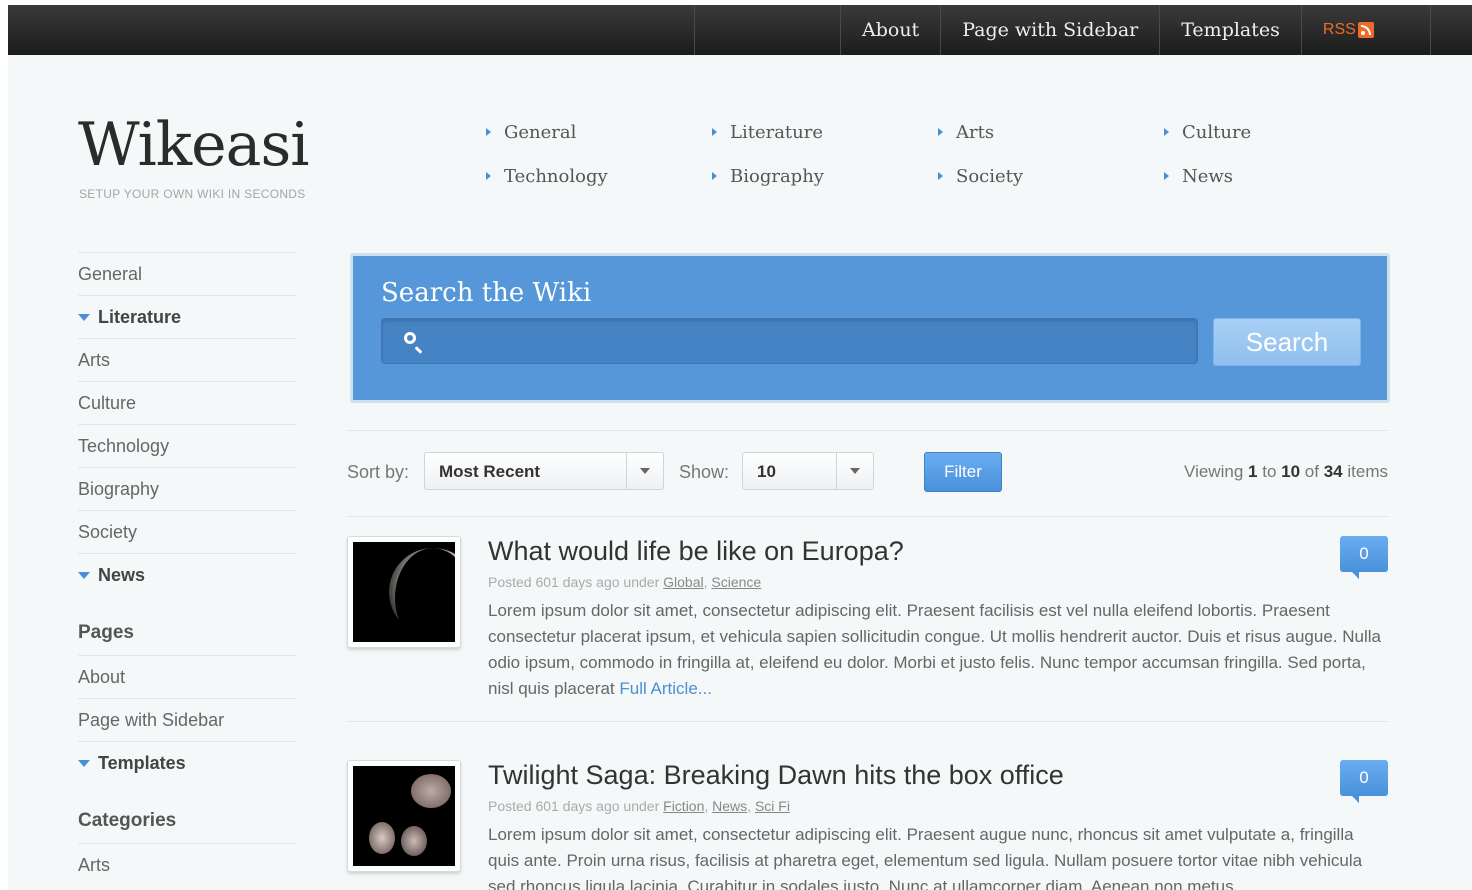 This screenshot has height=890, width=1472. What do you see at coordinates (187, 762) in the screenshot?
I see `sidebar-page-templates: Templates` at bounding box center [187, 762].